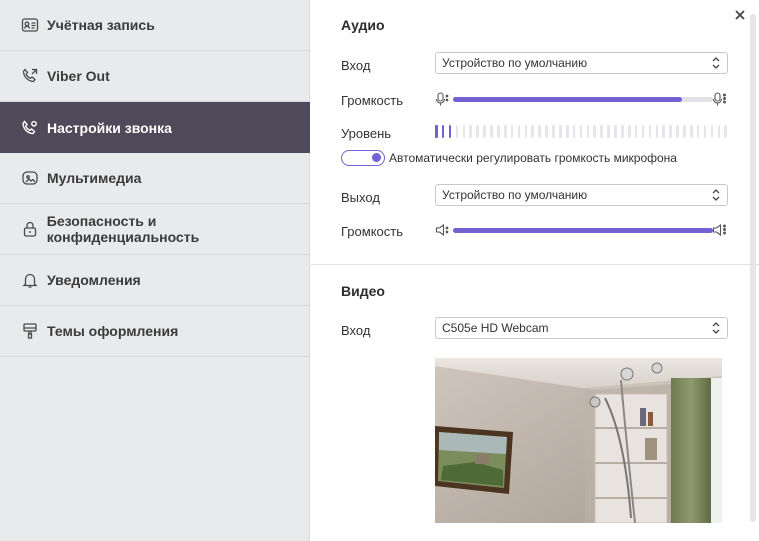  Describe the element at coordinates (155, 229) in the screenshot. I see `sidebar-item-security: Безопасность и конфиденциальность` at that location.